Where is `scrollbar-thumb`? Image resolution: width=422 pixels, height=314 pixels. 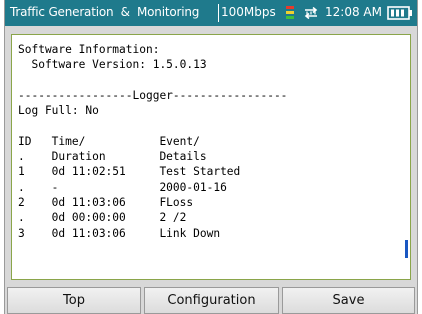 scrollbar-thumb is located at coordinates (406, 249).